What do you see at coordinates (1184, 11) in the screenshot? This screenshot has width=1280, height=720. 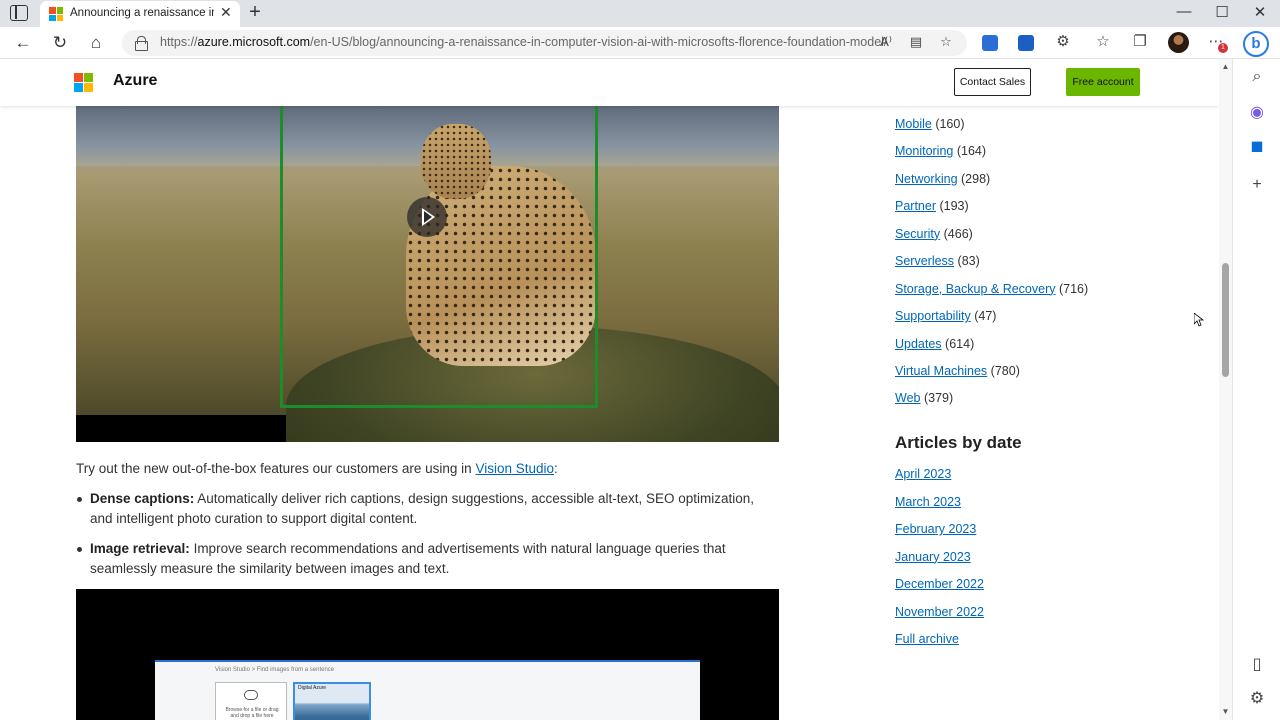 I see `minimize-button: —` at bounding box center [1184, 11].